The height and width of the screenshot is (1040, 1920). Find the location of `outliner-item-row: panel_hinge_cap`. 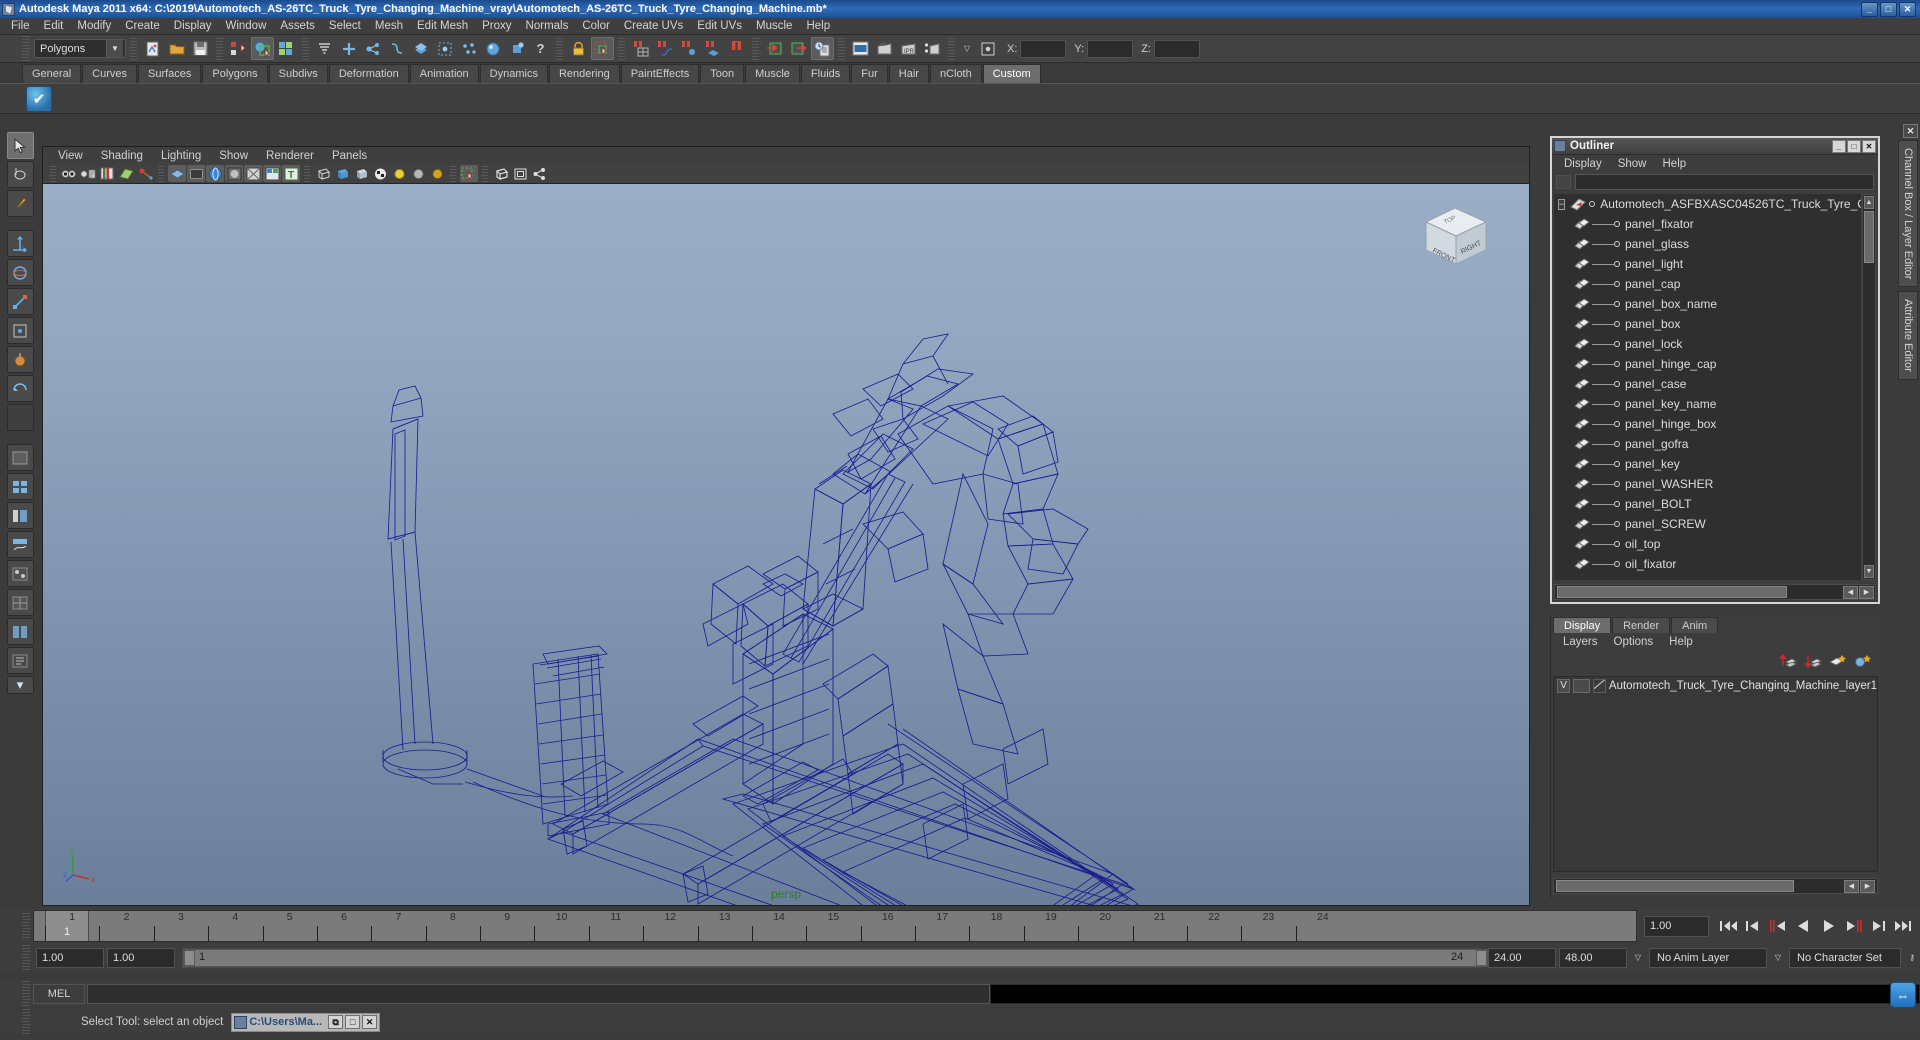

outliner-item-row: panel_hinge_cap is located at coordinates (1707, 364).